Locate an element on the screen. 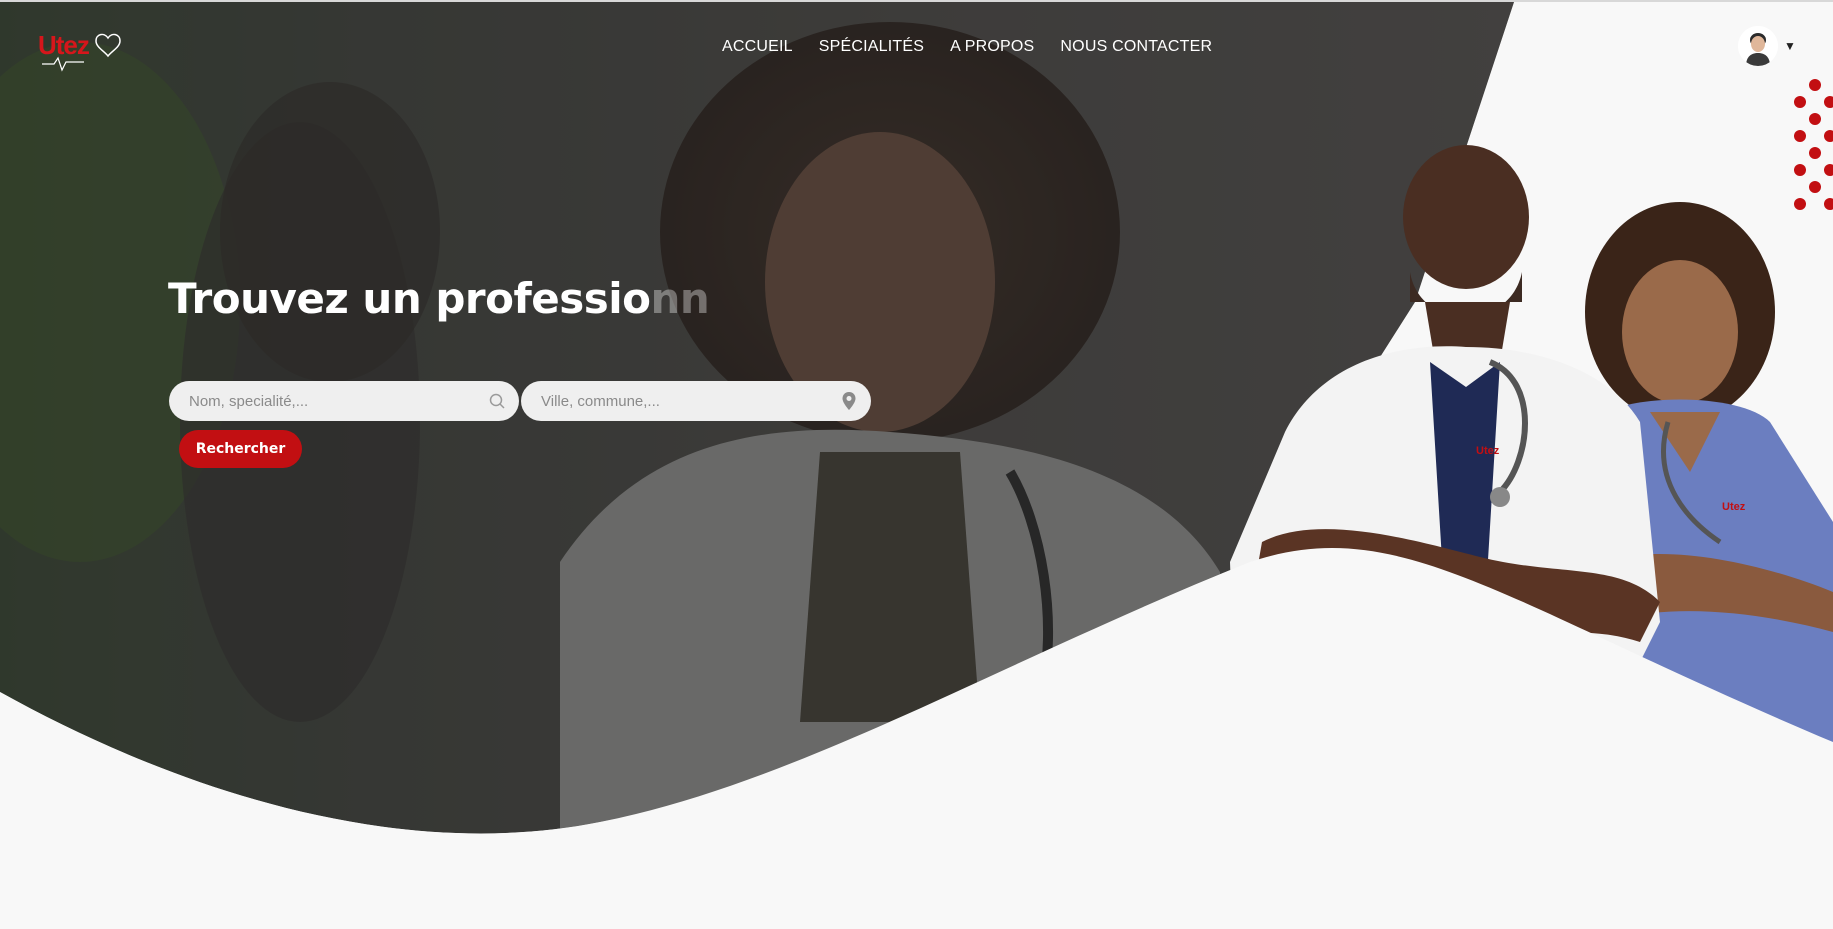 The height and width of the screenshot is (929, 1833). brand-logo: Utez is located at coordinates (79, 52).